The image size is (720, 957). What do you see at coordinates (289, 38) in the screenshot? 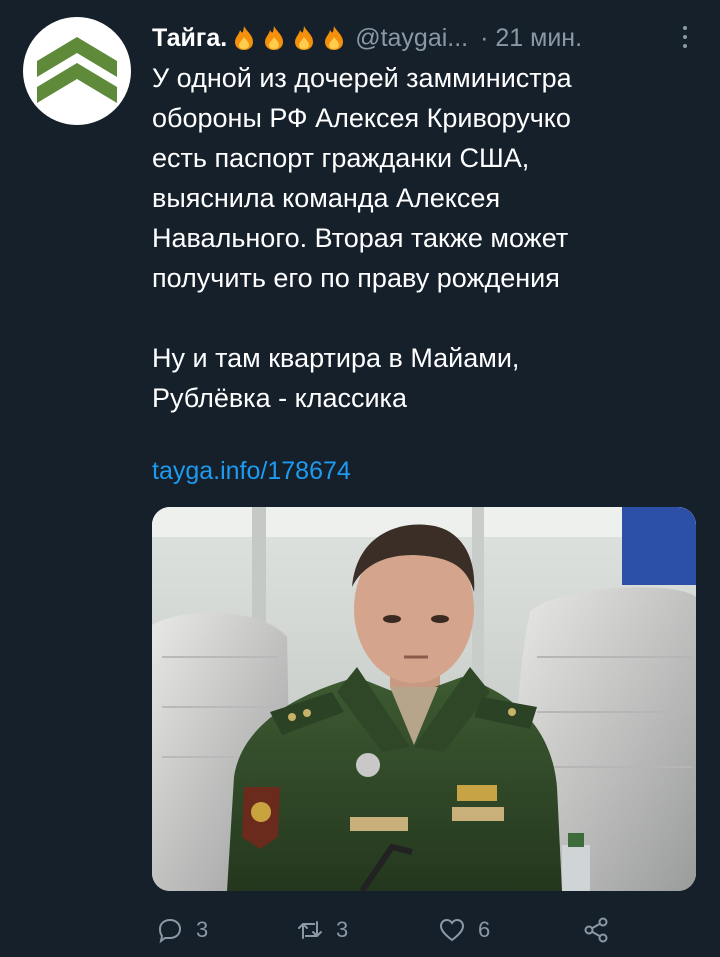
I see `name-emoji-group` at bounding box center [289, 38].